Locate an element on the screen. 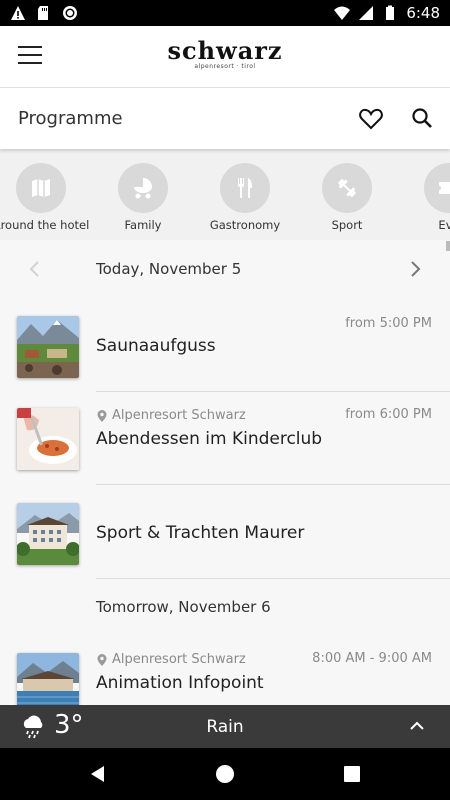  event-name: Sport & Trachten Maurer is located at coordinates (200, 533).